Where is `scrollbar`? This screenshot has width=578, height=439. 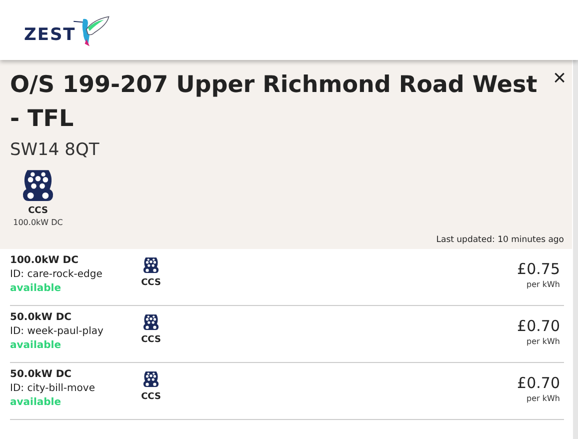 scrollbar is located at coordinates (575, 249).